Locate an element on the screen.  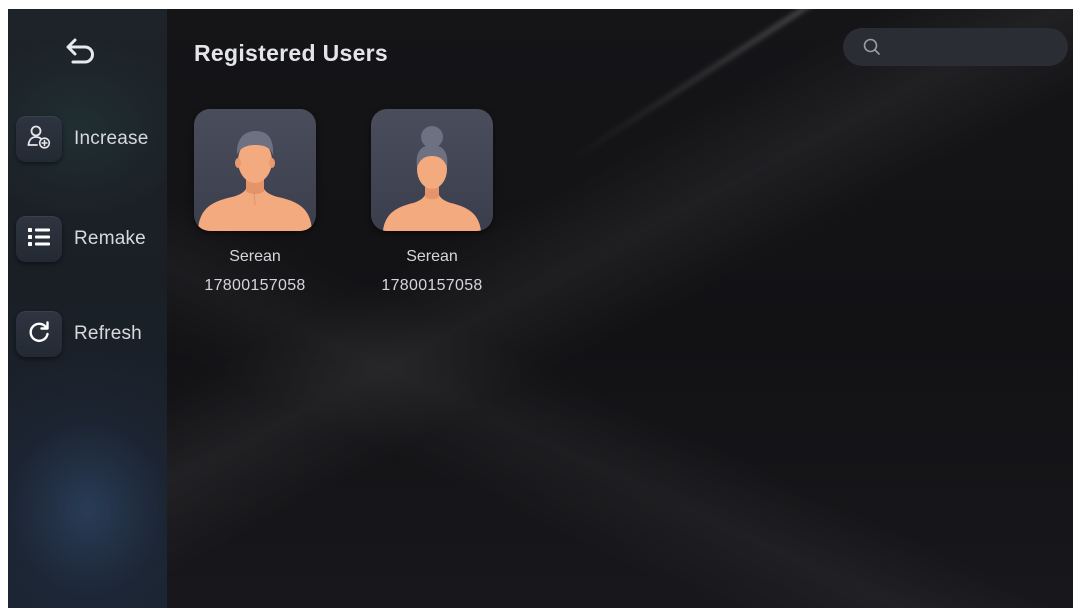
back-button is located at coordinates (81, 54).